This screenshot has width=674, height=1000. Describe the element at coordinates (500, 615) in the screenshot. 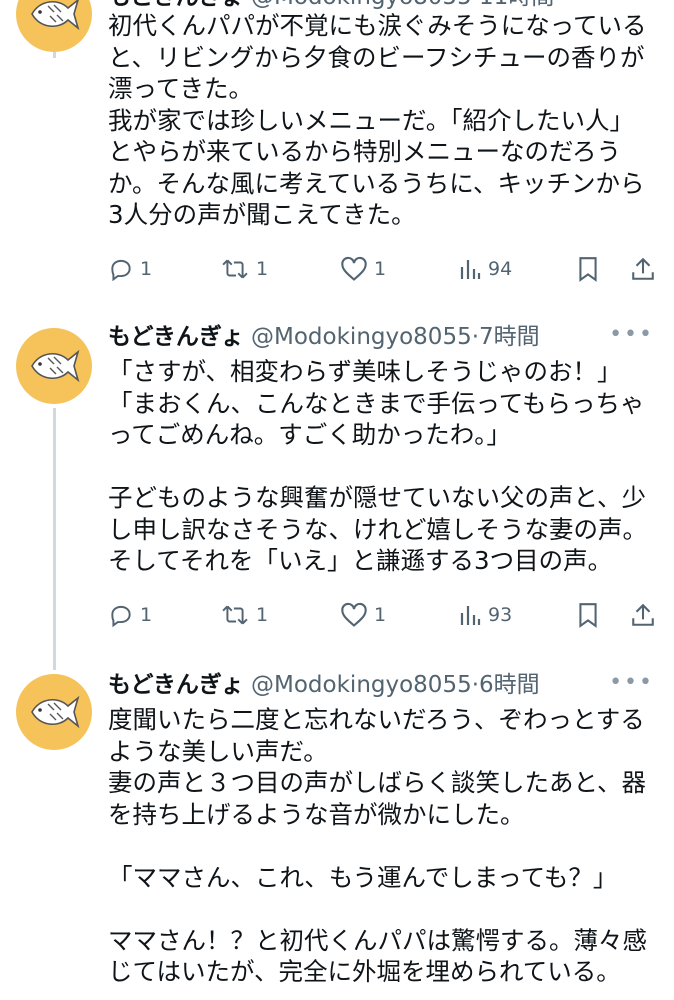

I see `view-count: 93` at that location.